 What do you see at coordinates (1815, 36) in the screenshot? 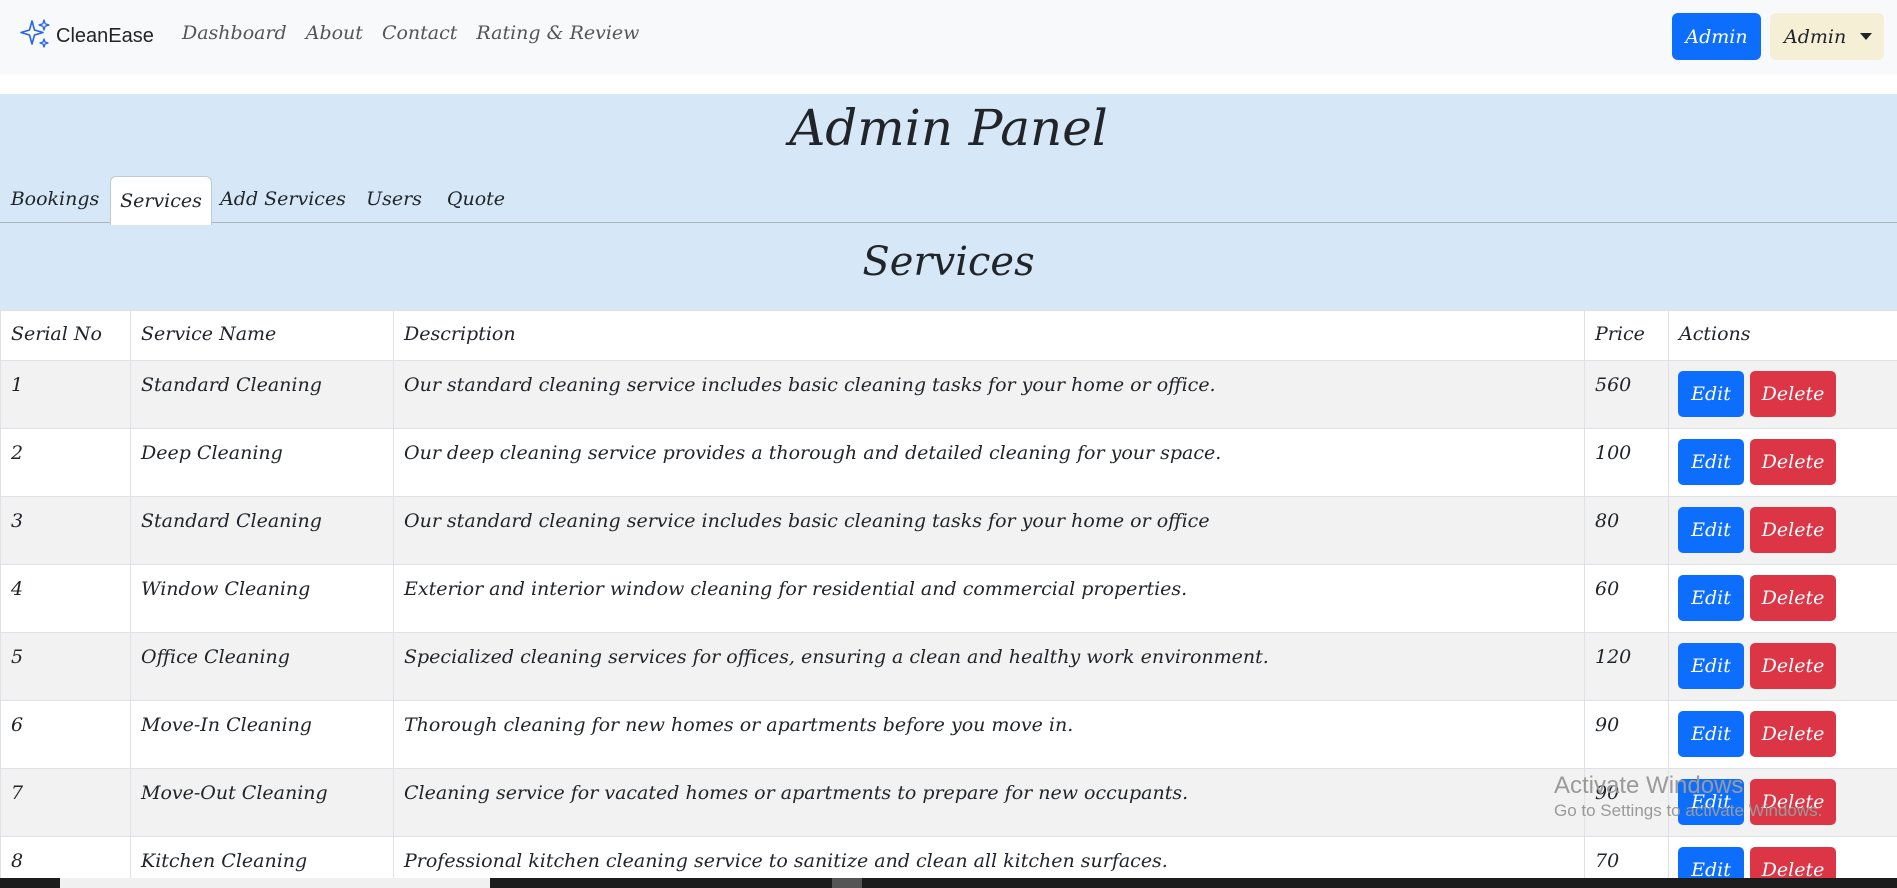
I see `admin-dropdown-label: Admin` at bounding box center [1815, 36].